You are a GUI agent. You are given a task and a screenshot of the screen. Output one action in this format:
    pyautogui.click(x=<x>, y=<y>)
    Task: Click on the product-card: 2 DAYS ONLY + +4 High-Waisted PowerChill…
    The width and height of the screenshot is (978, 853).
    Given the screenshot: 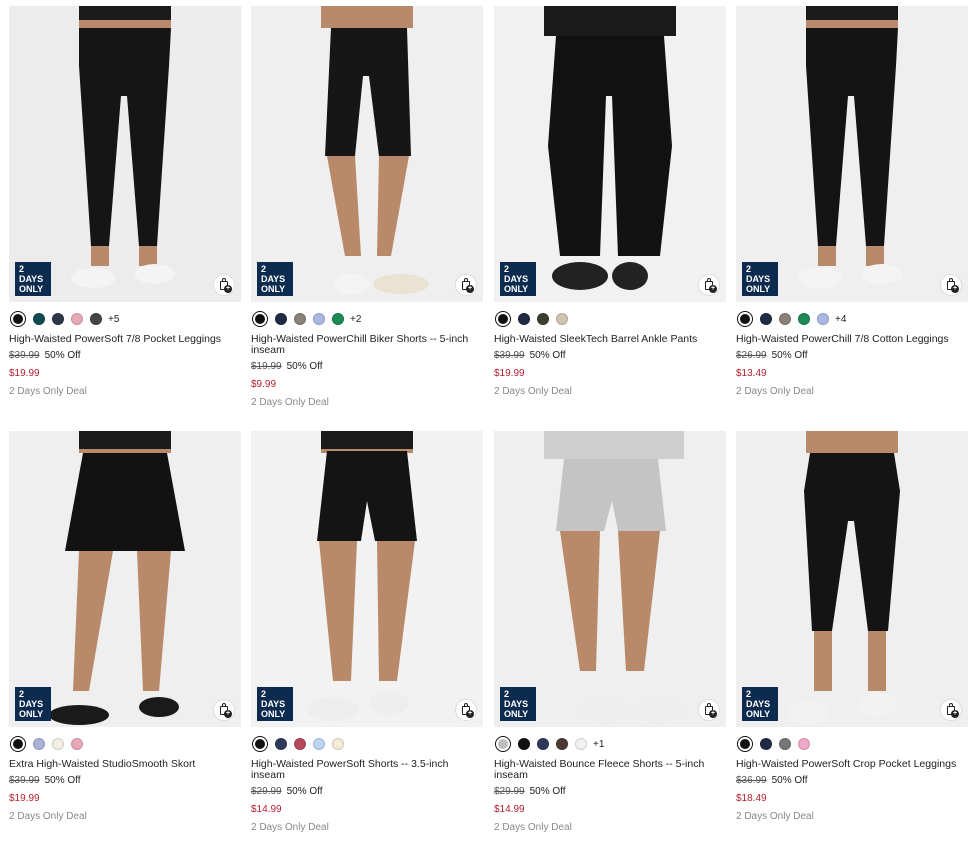 What is the action you would take?
    pyautogui.click(x=852, y=202)
    